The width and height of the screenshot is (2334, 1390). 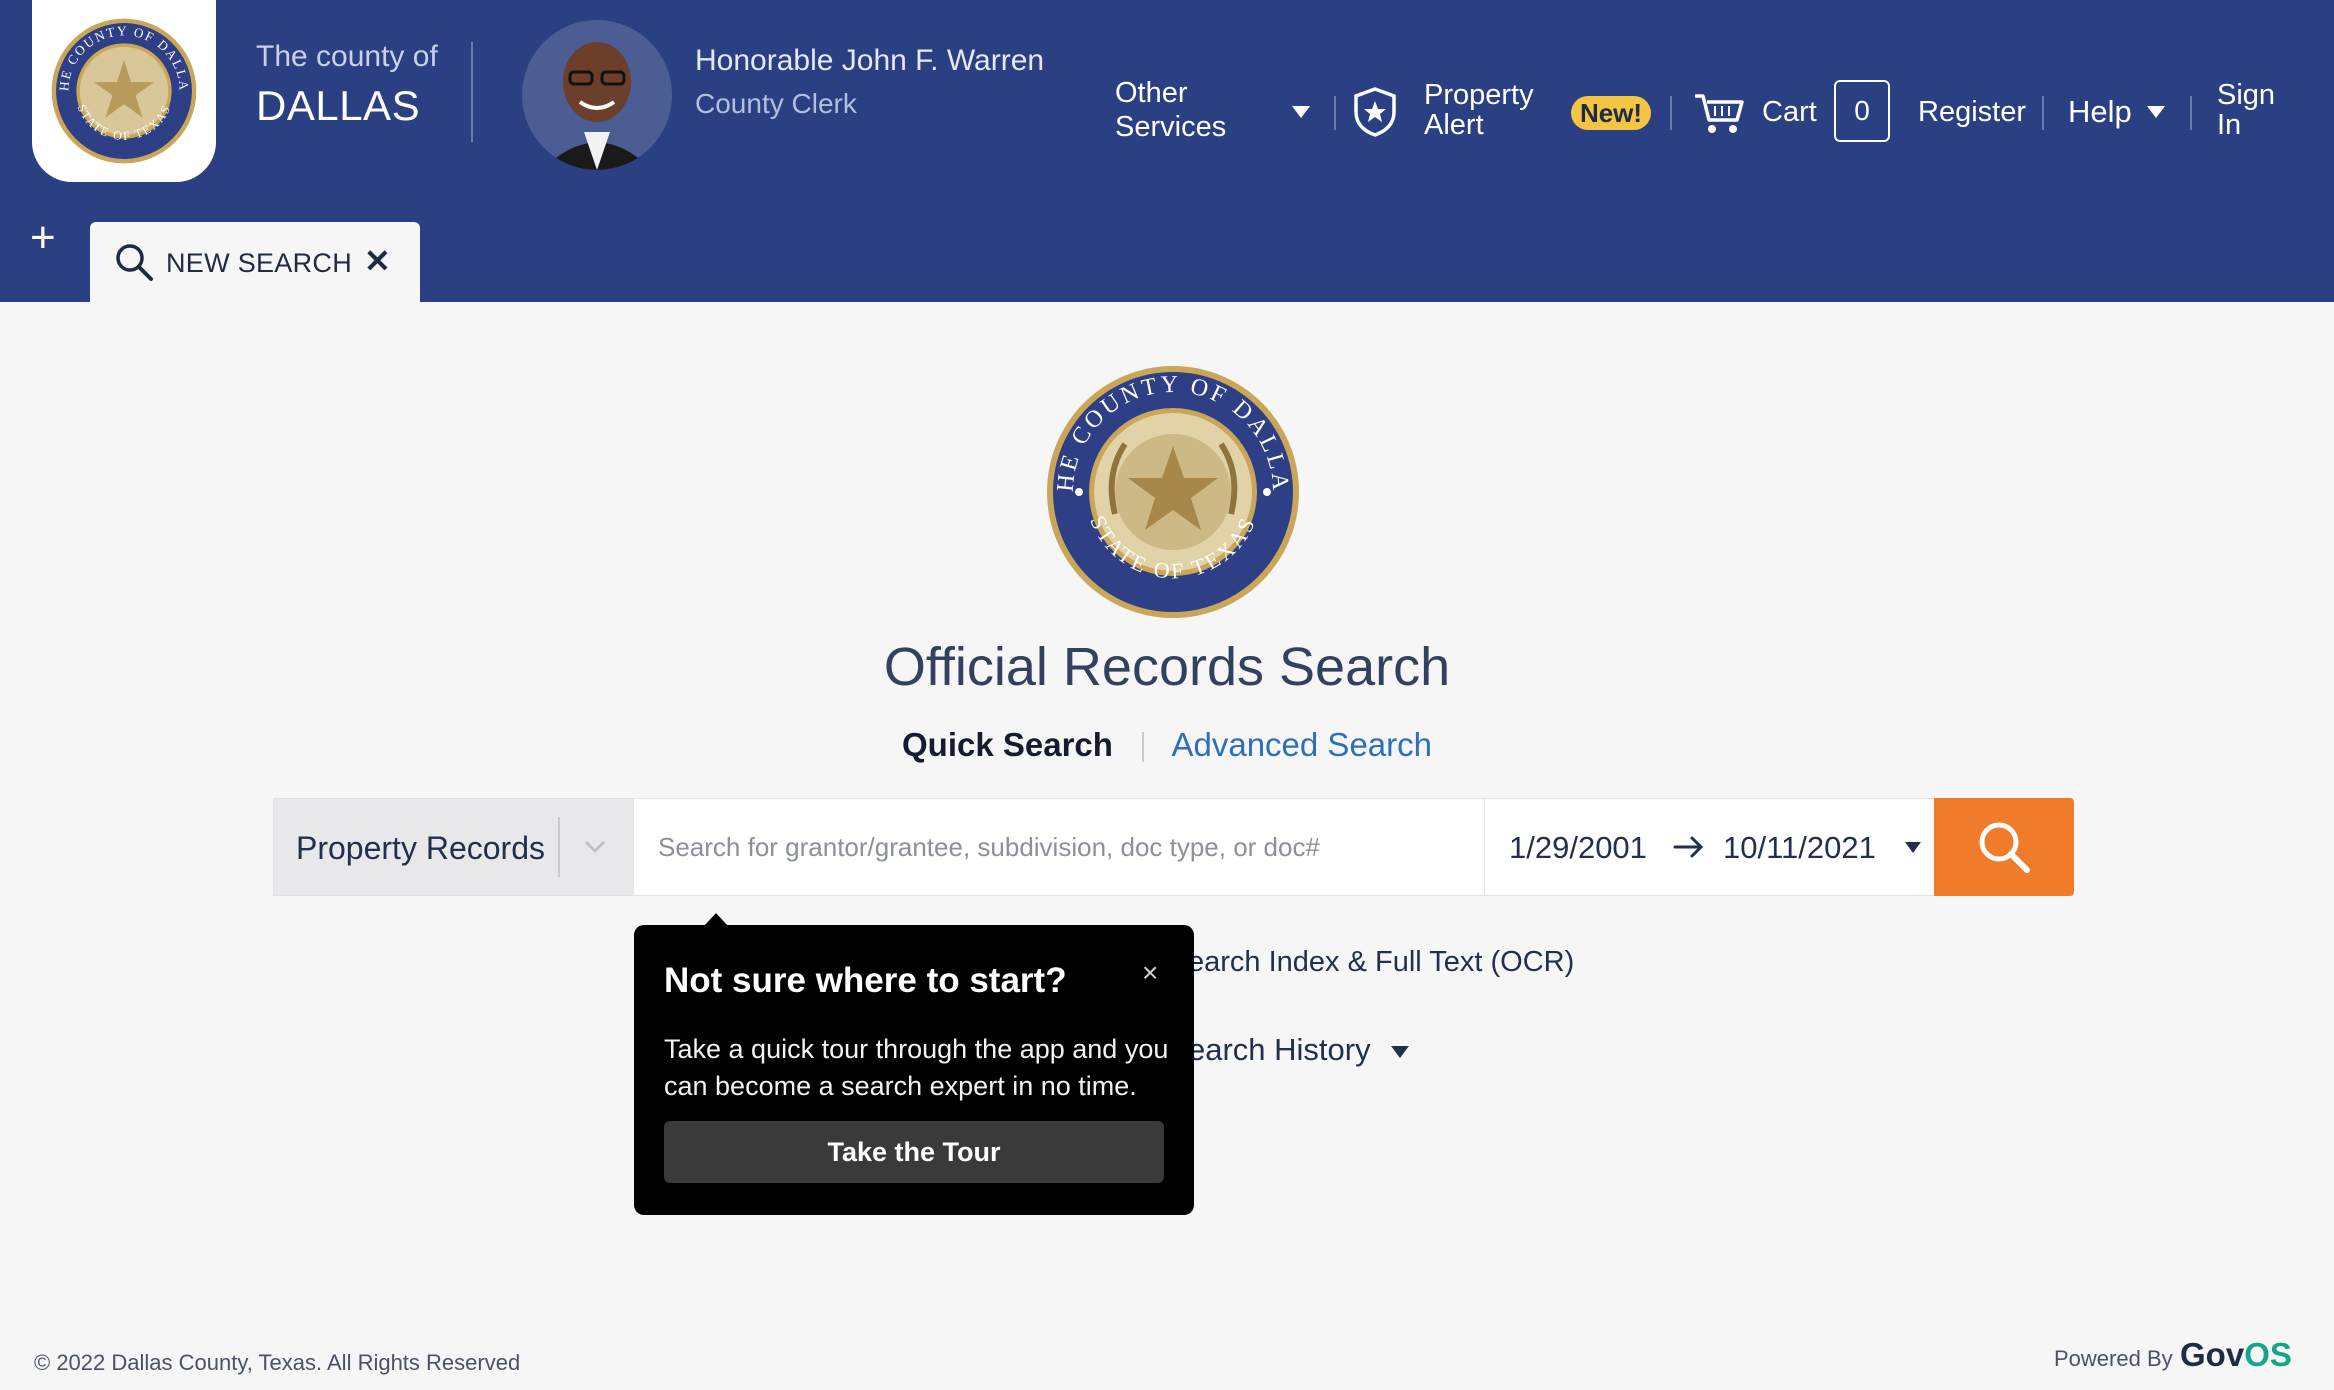 I want to click on other-services-menu: Other Services, so click(x=1170, y=117).